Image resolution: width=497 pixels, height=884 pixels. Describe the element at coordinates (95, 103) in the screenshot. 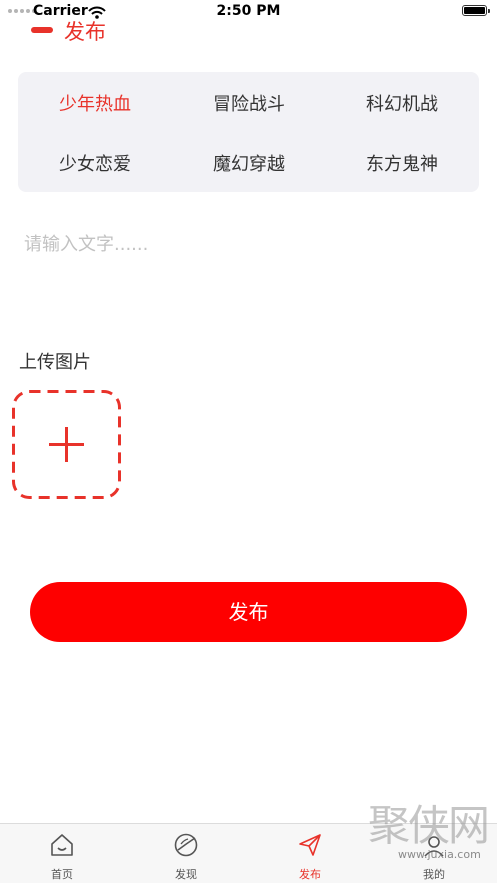

I see `category-shaonian-rexue: 少年热血` at that location.